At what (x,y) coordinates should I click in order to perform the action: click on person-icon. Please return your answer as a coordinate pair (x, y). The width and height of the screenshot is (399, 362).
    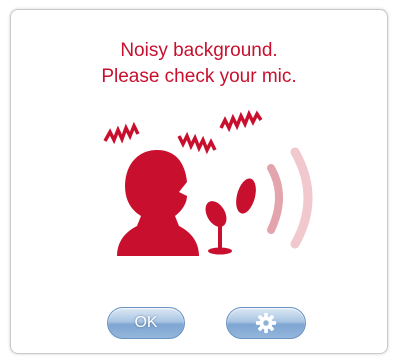
    Looking at the image, I should click on (158, 203).